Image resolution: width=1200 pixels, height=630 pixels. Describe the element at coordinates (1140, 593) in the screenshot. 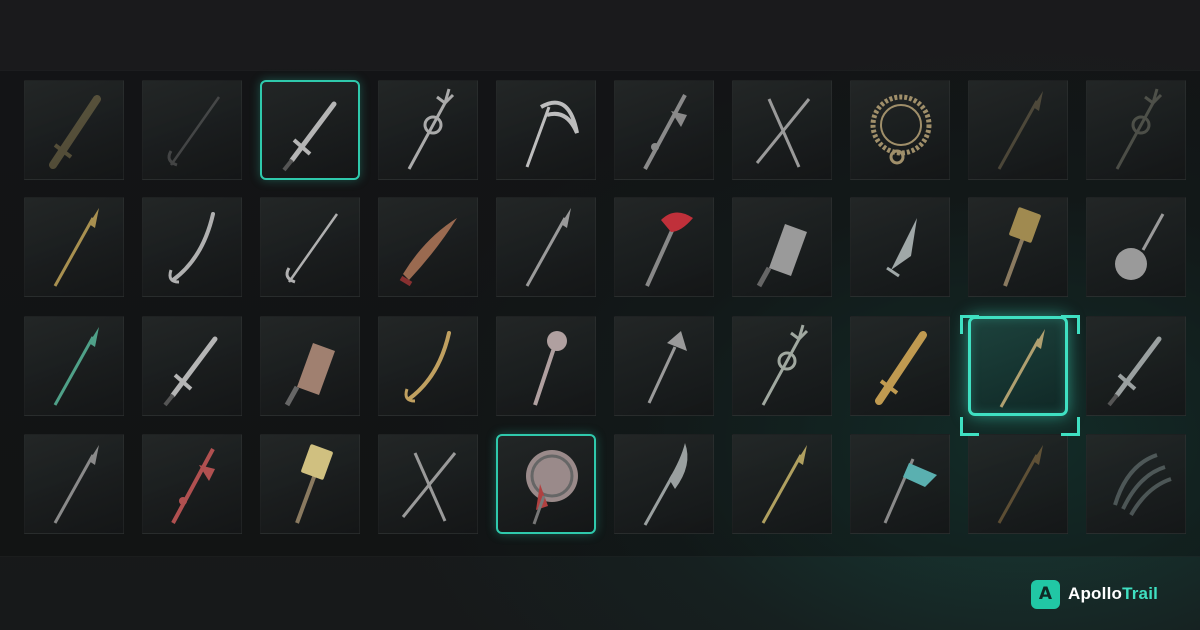

I see `logo-word-2: Trail` at that location.